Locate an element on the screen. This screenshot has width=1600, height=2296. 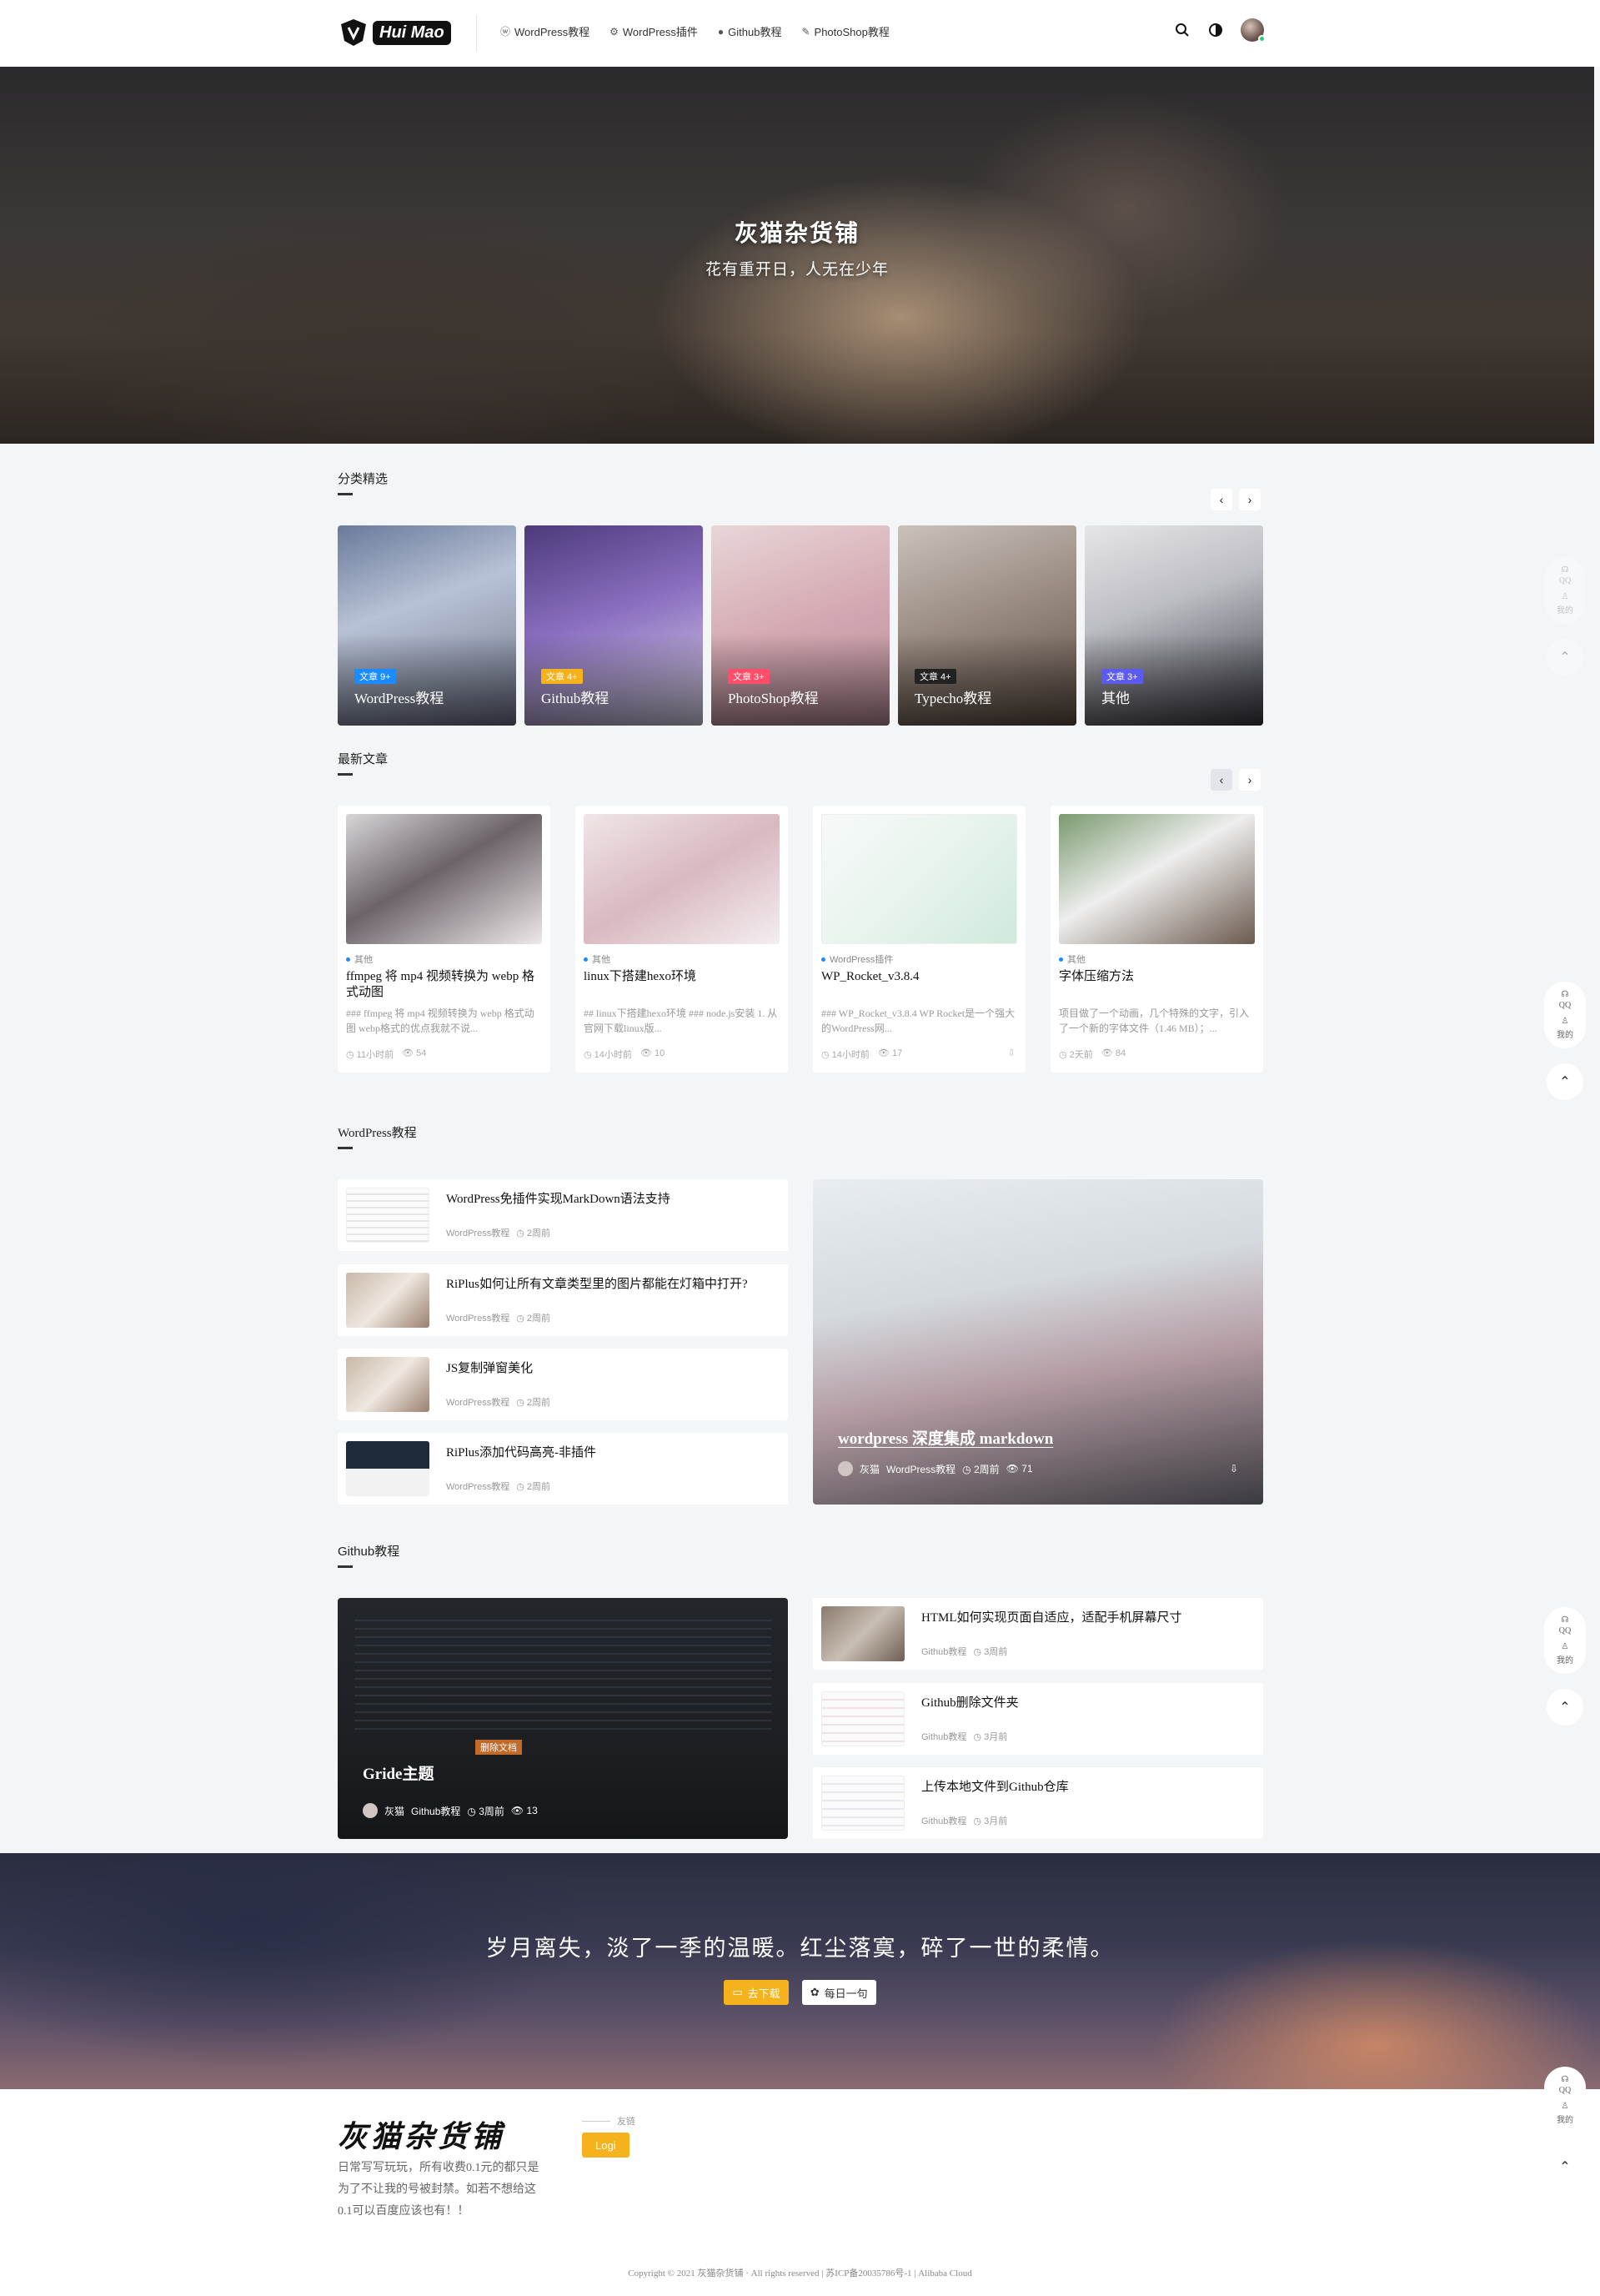
list-title: JS复制弹窗美化 is located at coordinates (612, 1368).